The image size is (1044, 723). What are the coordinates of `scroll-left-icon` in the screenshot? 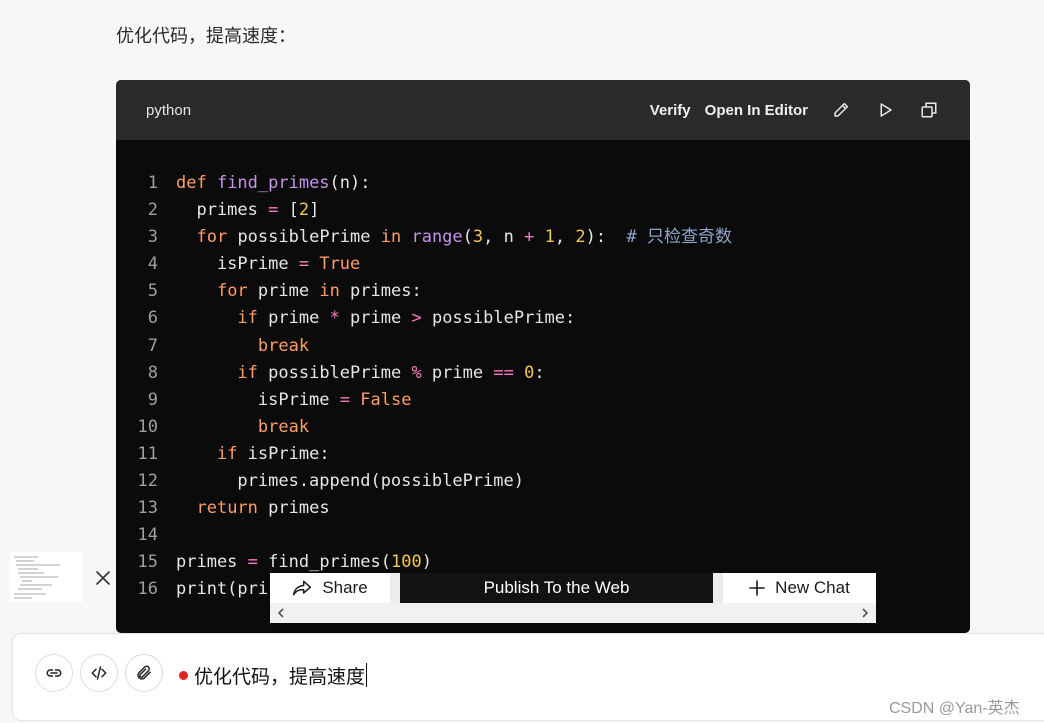 It's located at (281, 613).